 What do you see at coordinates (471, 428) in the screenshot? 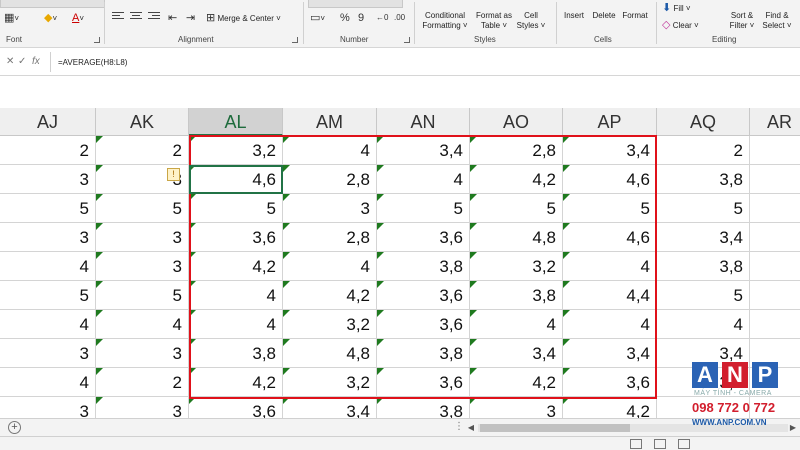
I see `scroll-left-icon: ◀` at bounding box center [471, 428].